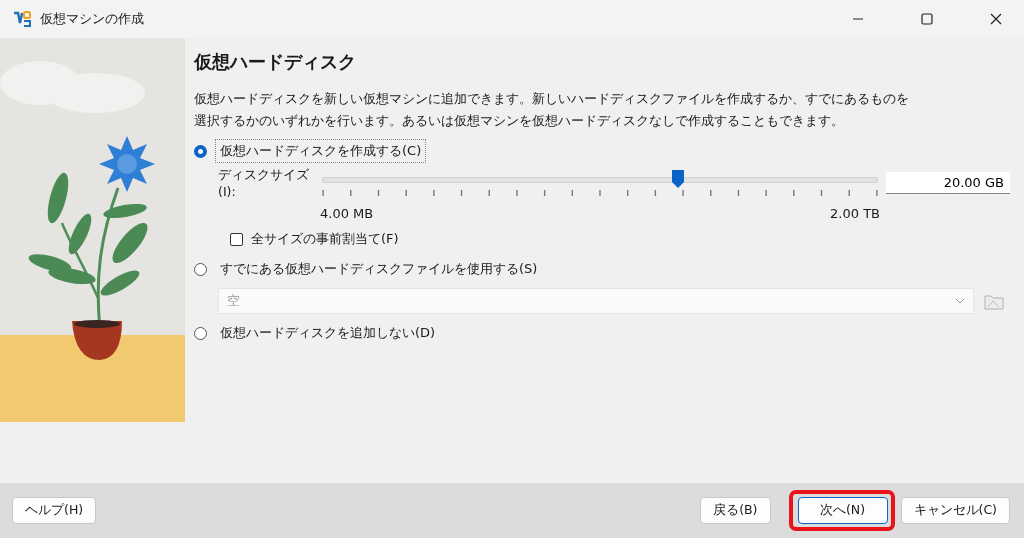 The width and height of the screenshot is (1024, 538). What do you see at coordinates (275, 62) in the screenshot?
I see `page-heading: 仮想ハードディスク` at bounding box center [275, 62].